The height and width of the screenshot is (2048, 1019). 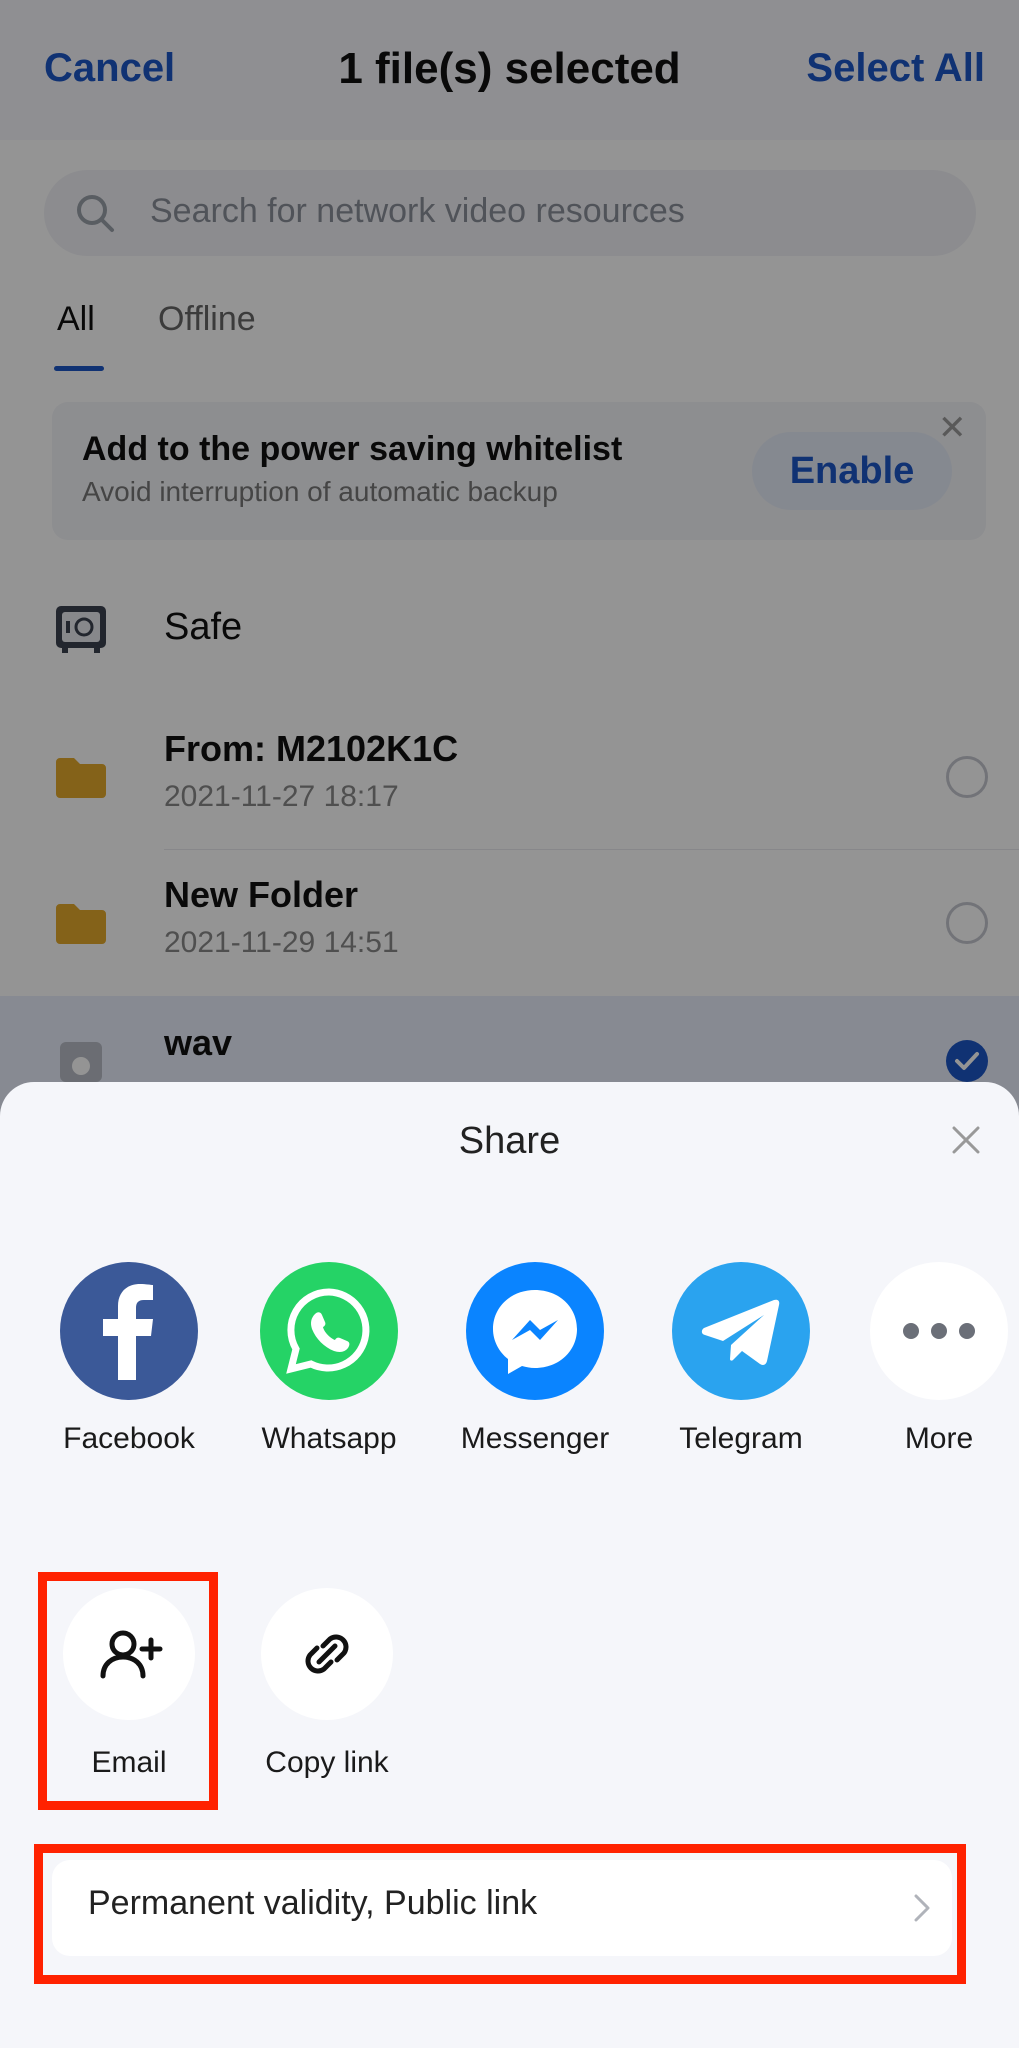 I want to click on share-whatsapp: Whatsapp, so click(x=329, y=1359).